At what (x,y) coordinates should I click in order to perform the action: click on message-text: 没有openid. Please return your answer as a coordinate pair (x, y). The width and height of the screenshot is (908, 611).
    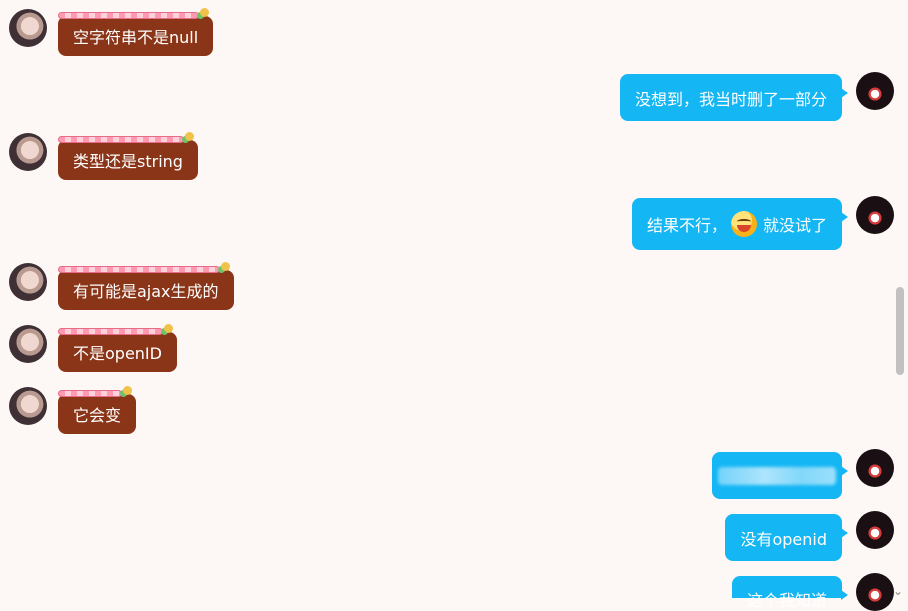
    Looking at the image, I should click on (783, 539).